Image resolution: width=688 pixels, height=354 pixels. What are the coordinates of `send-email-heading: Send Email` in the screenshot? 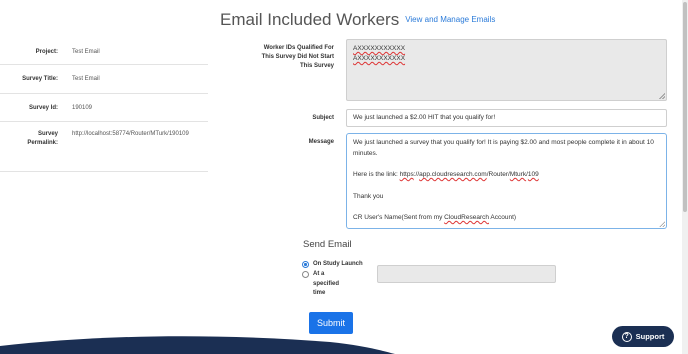 It's located at (327, 244).